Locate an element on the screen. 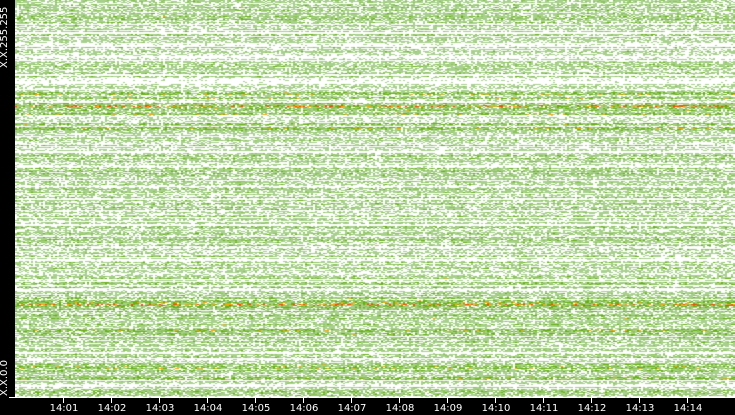 This screenshot has height=415, width=735. x-tick-label: 14:01 is located at coordinates (64, 408).